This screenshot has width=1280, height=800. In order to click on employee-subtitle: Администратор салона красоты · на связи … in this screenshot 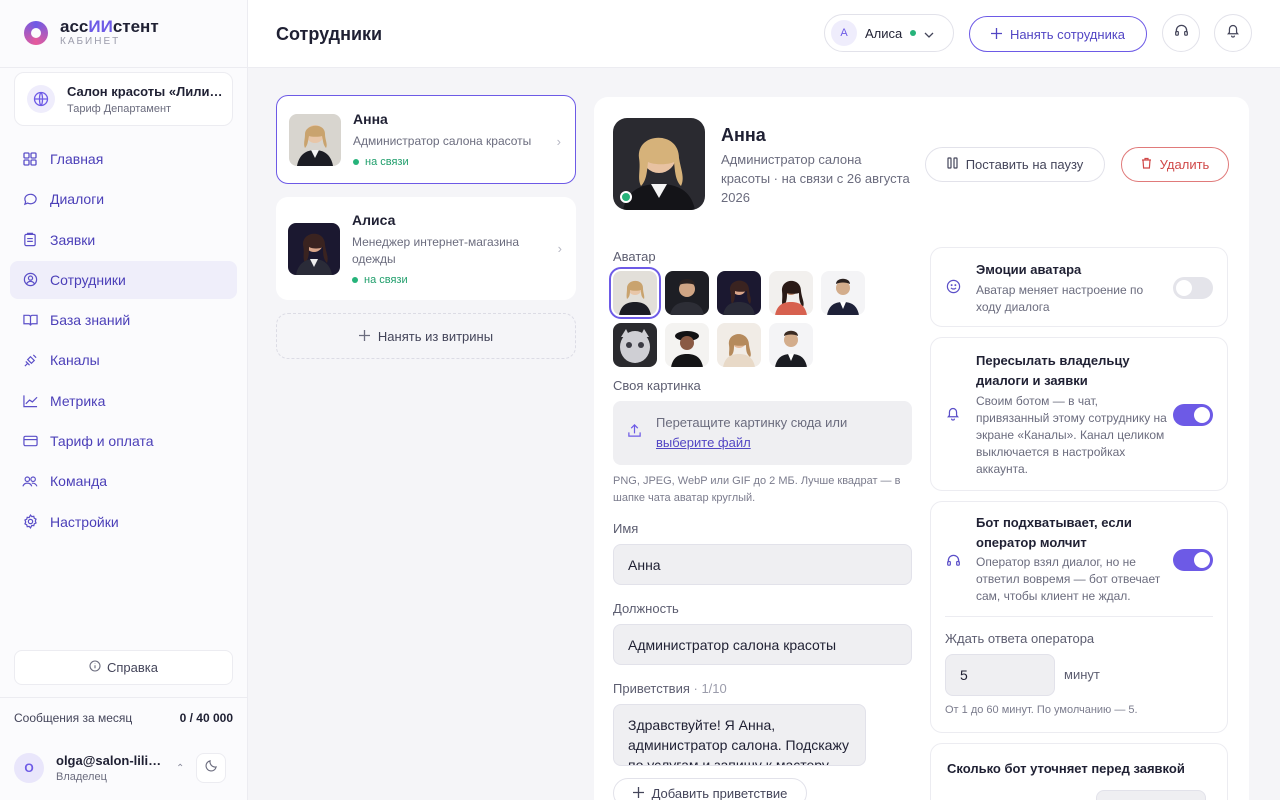, I will do `click(815, 178)`.